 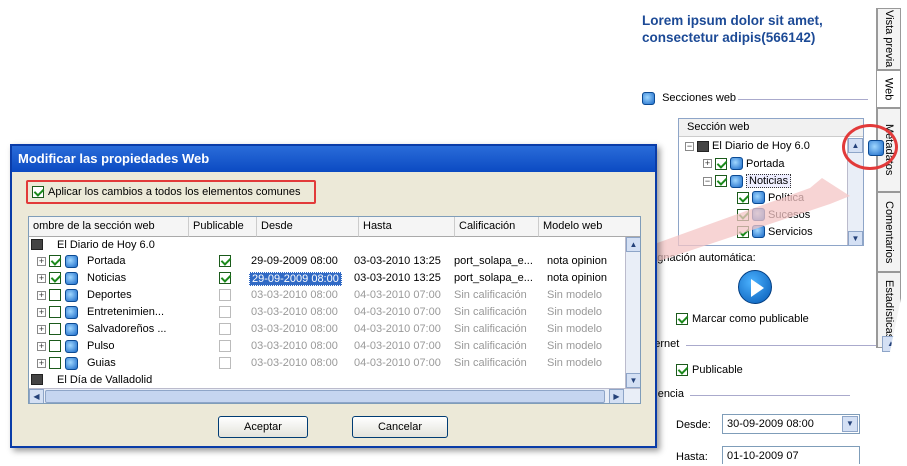 I want to click on from-date-value: 30-09-2009 08:00, so click(x=770, y=424).